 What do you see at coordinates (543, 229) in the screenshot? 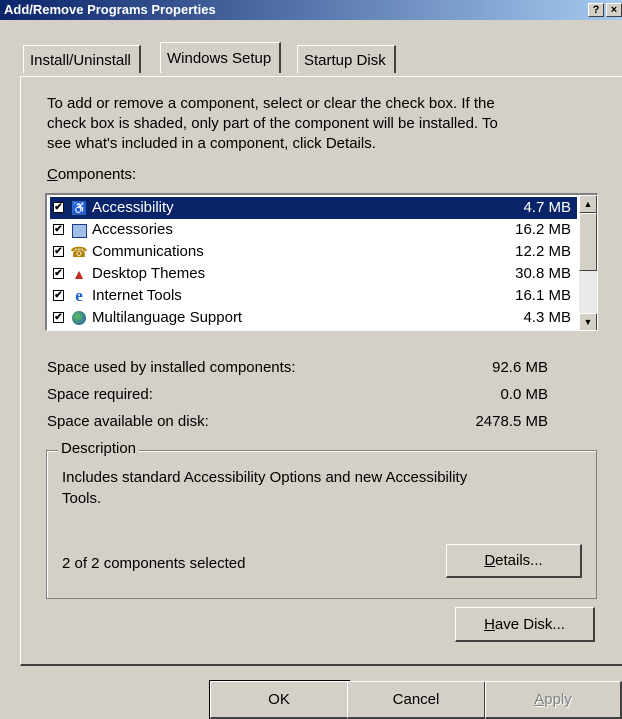
I see `component-size: 16.2 MB` at bounding box center [543, 229].